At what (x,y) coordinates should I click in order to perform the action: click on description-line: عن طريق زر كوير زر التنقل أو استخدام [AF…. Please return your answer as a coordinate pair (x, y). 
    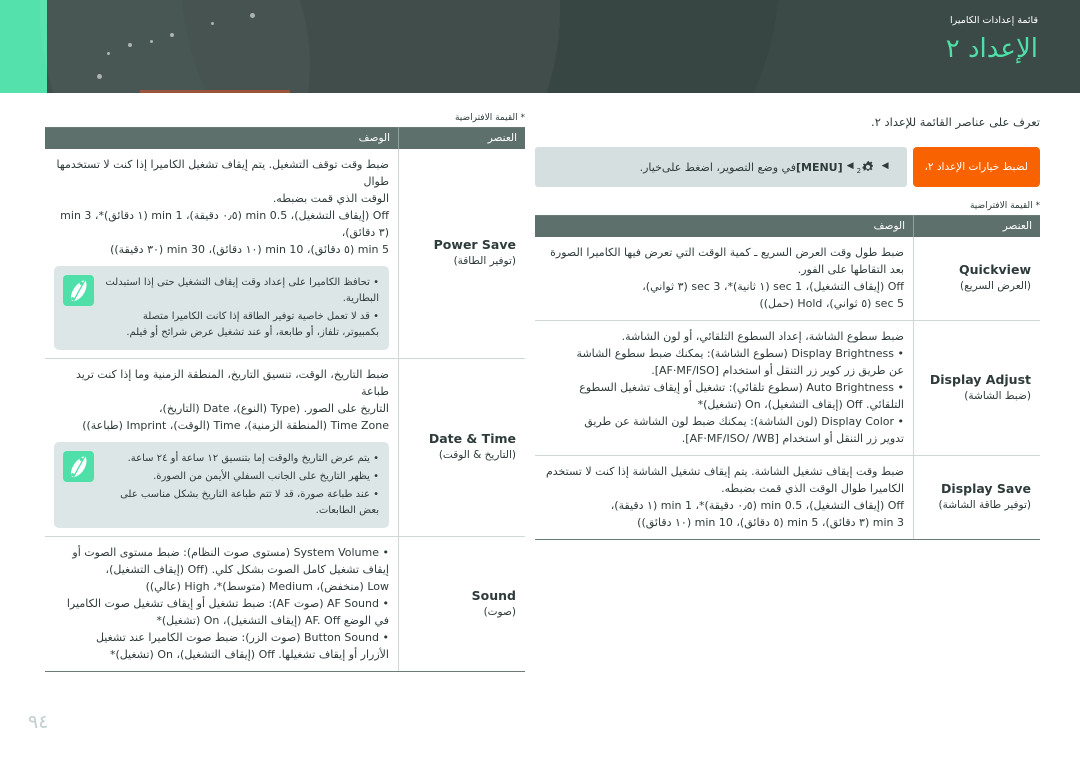
    Looking at the image, I should click on (777, 370).